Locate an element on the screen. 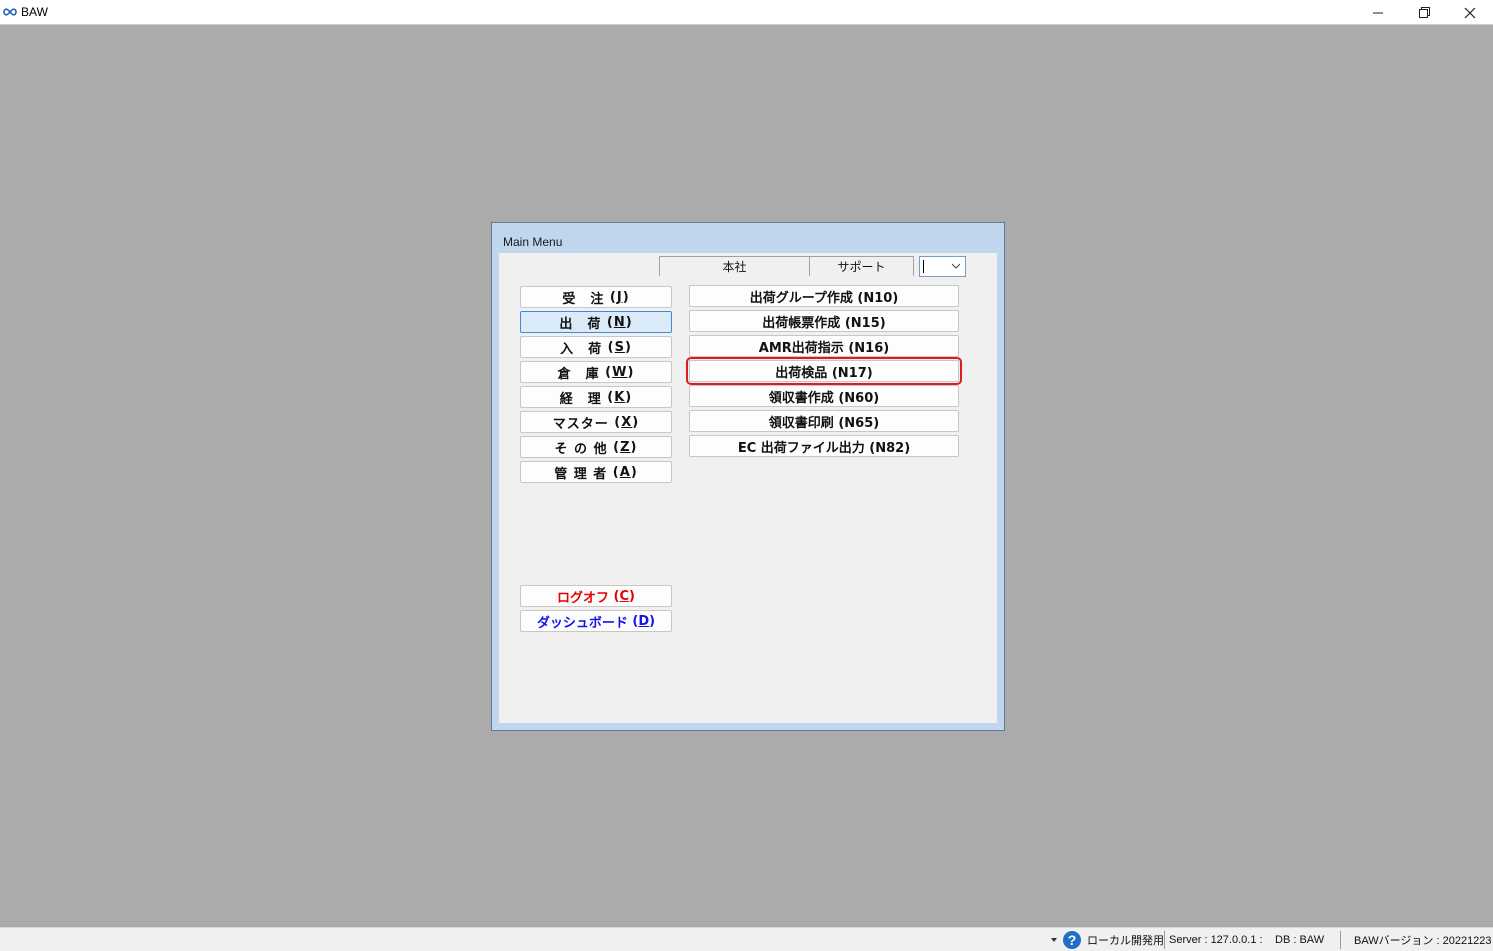  menu-kanrisha-button: 管 理 者 (A) is located at coordinates (596, 472).